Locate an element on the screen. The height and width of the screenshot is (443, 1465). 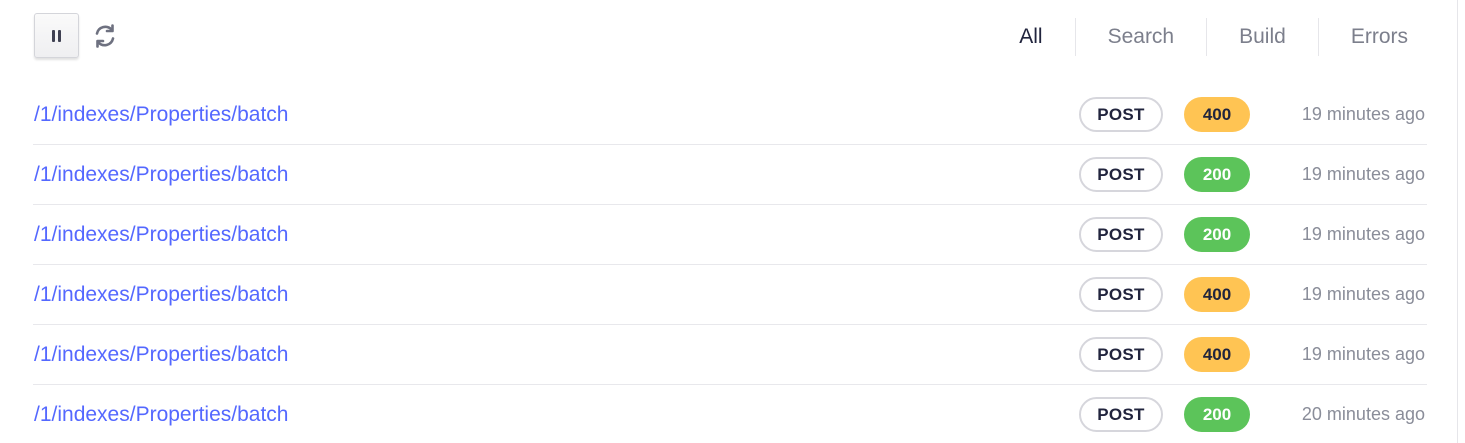
refresh-icon is located at coordinates (105, 36).